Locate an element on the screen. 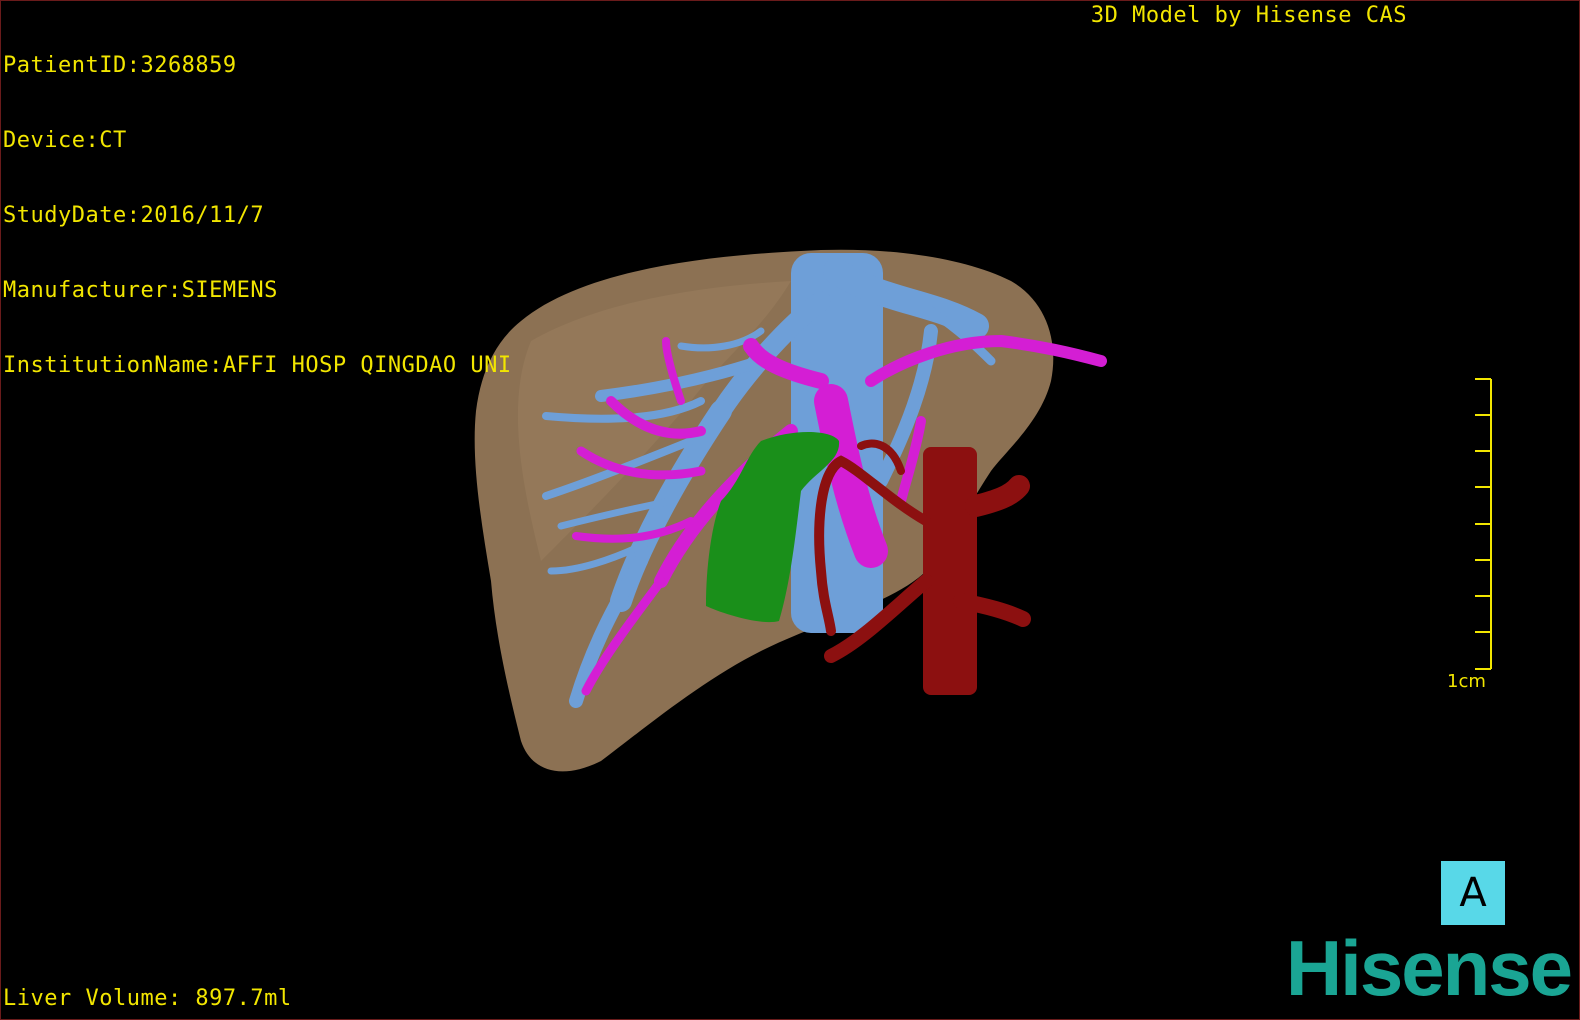  patient-id: PatientID:3268859 is located at coordinates (120, 65).